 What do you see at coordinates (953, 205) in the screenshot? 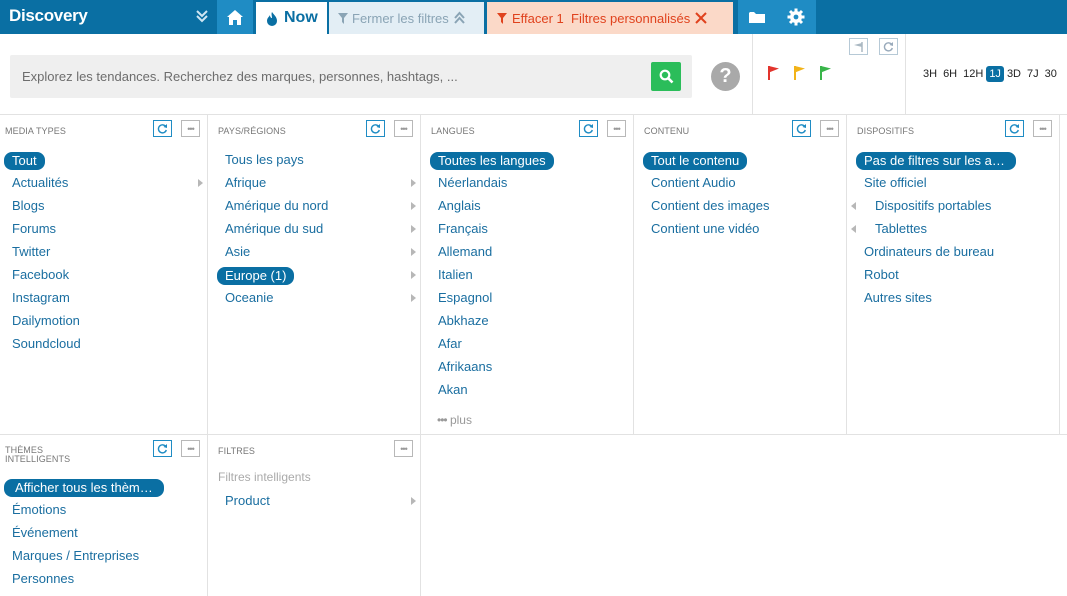
I see `list-item-portable: Dispositifs portables` at bounding box center [953, 205].